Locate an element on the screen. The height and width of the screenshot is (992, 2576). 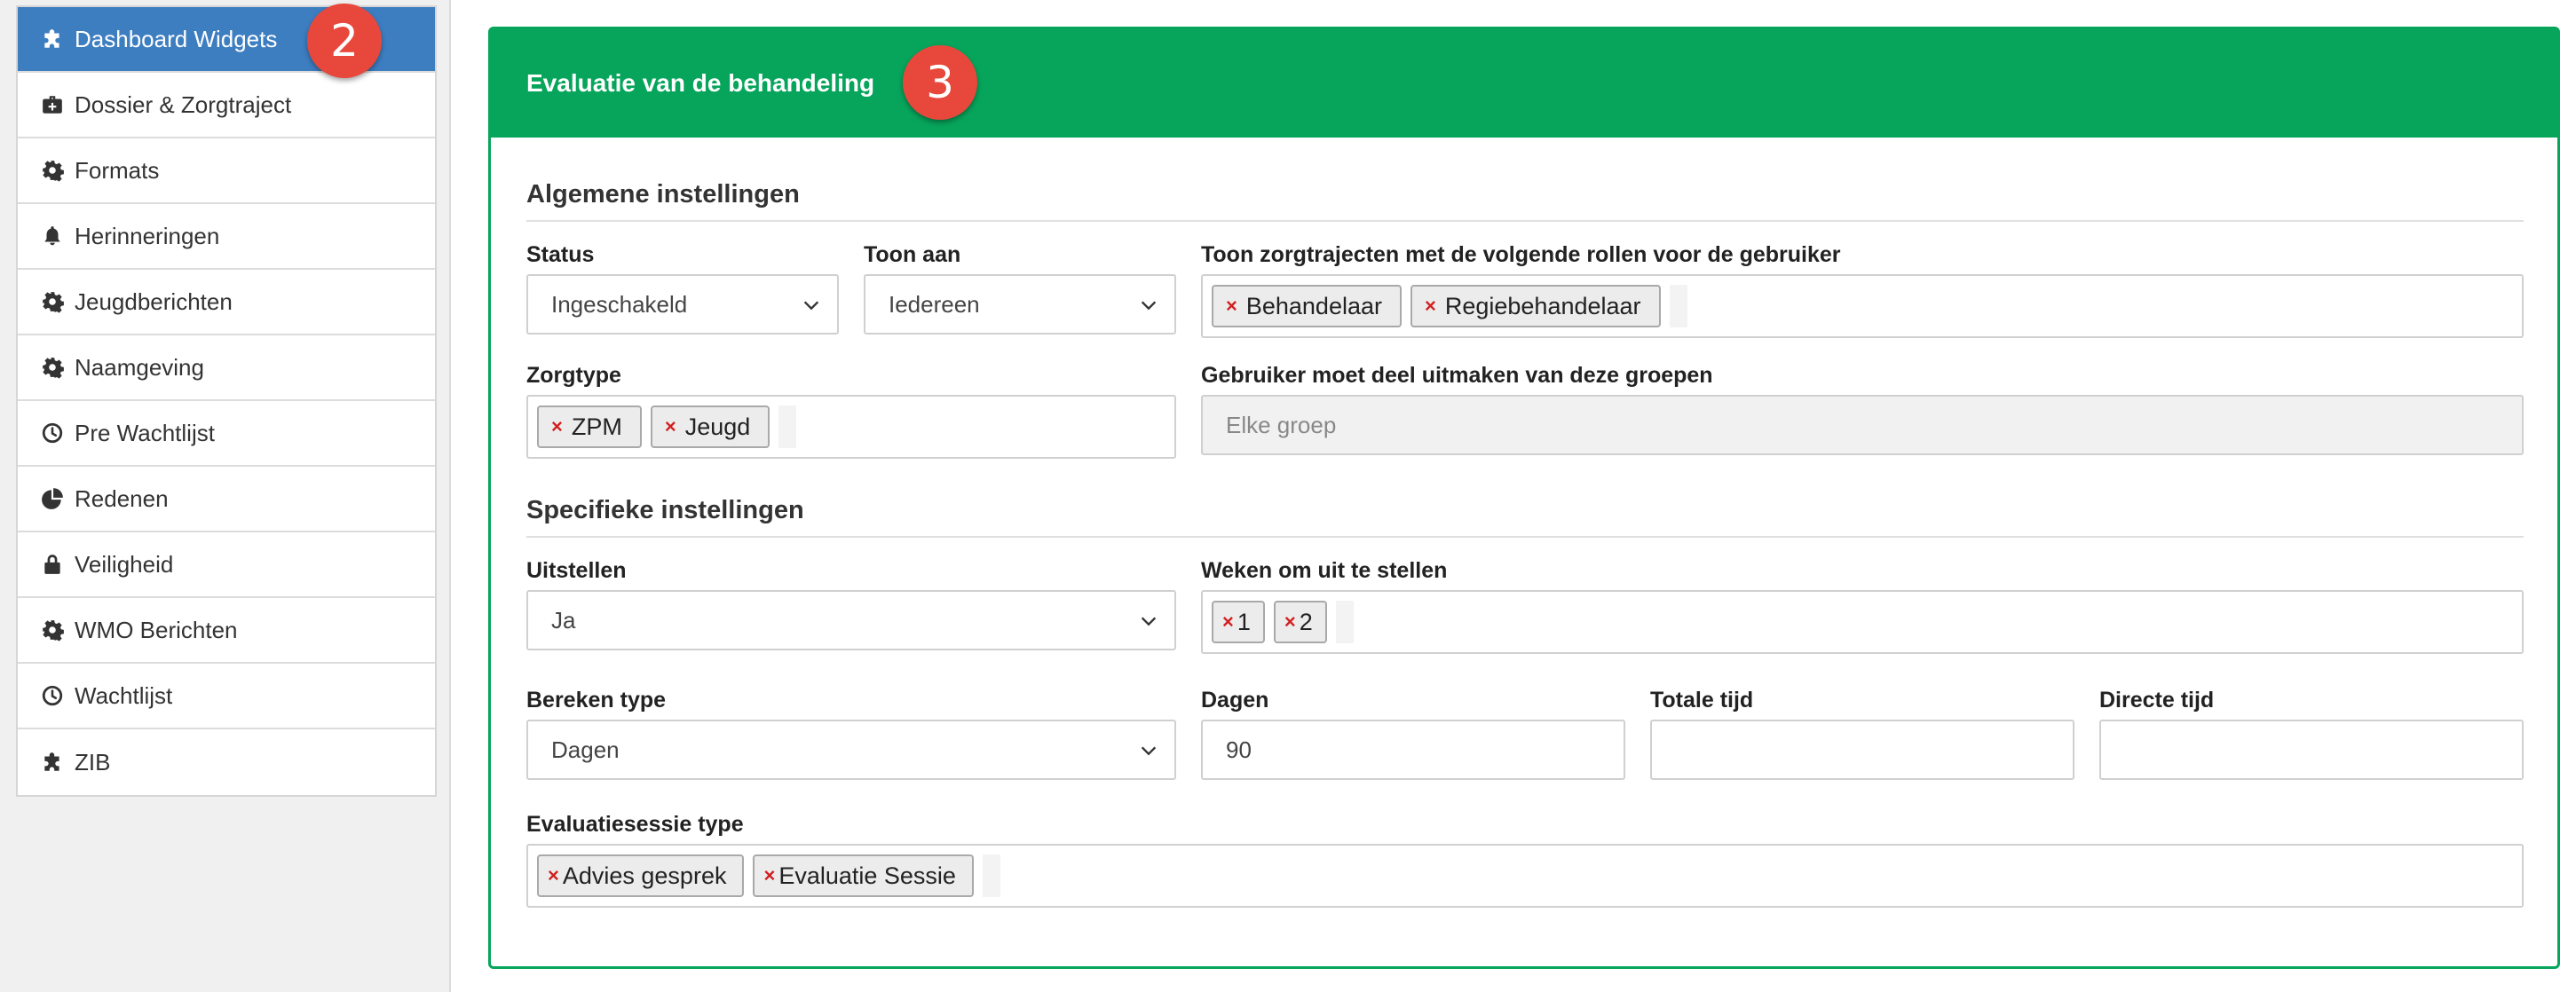
directe-tijd-label: Directe tijd is located at coordinates (2157, 700).